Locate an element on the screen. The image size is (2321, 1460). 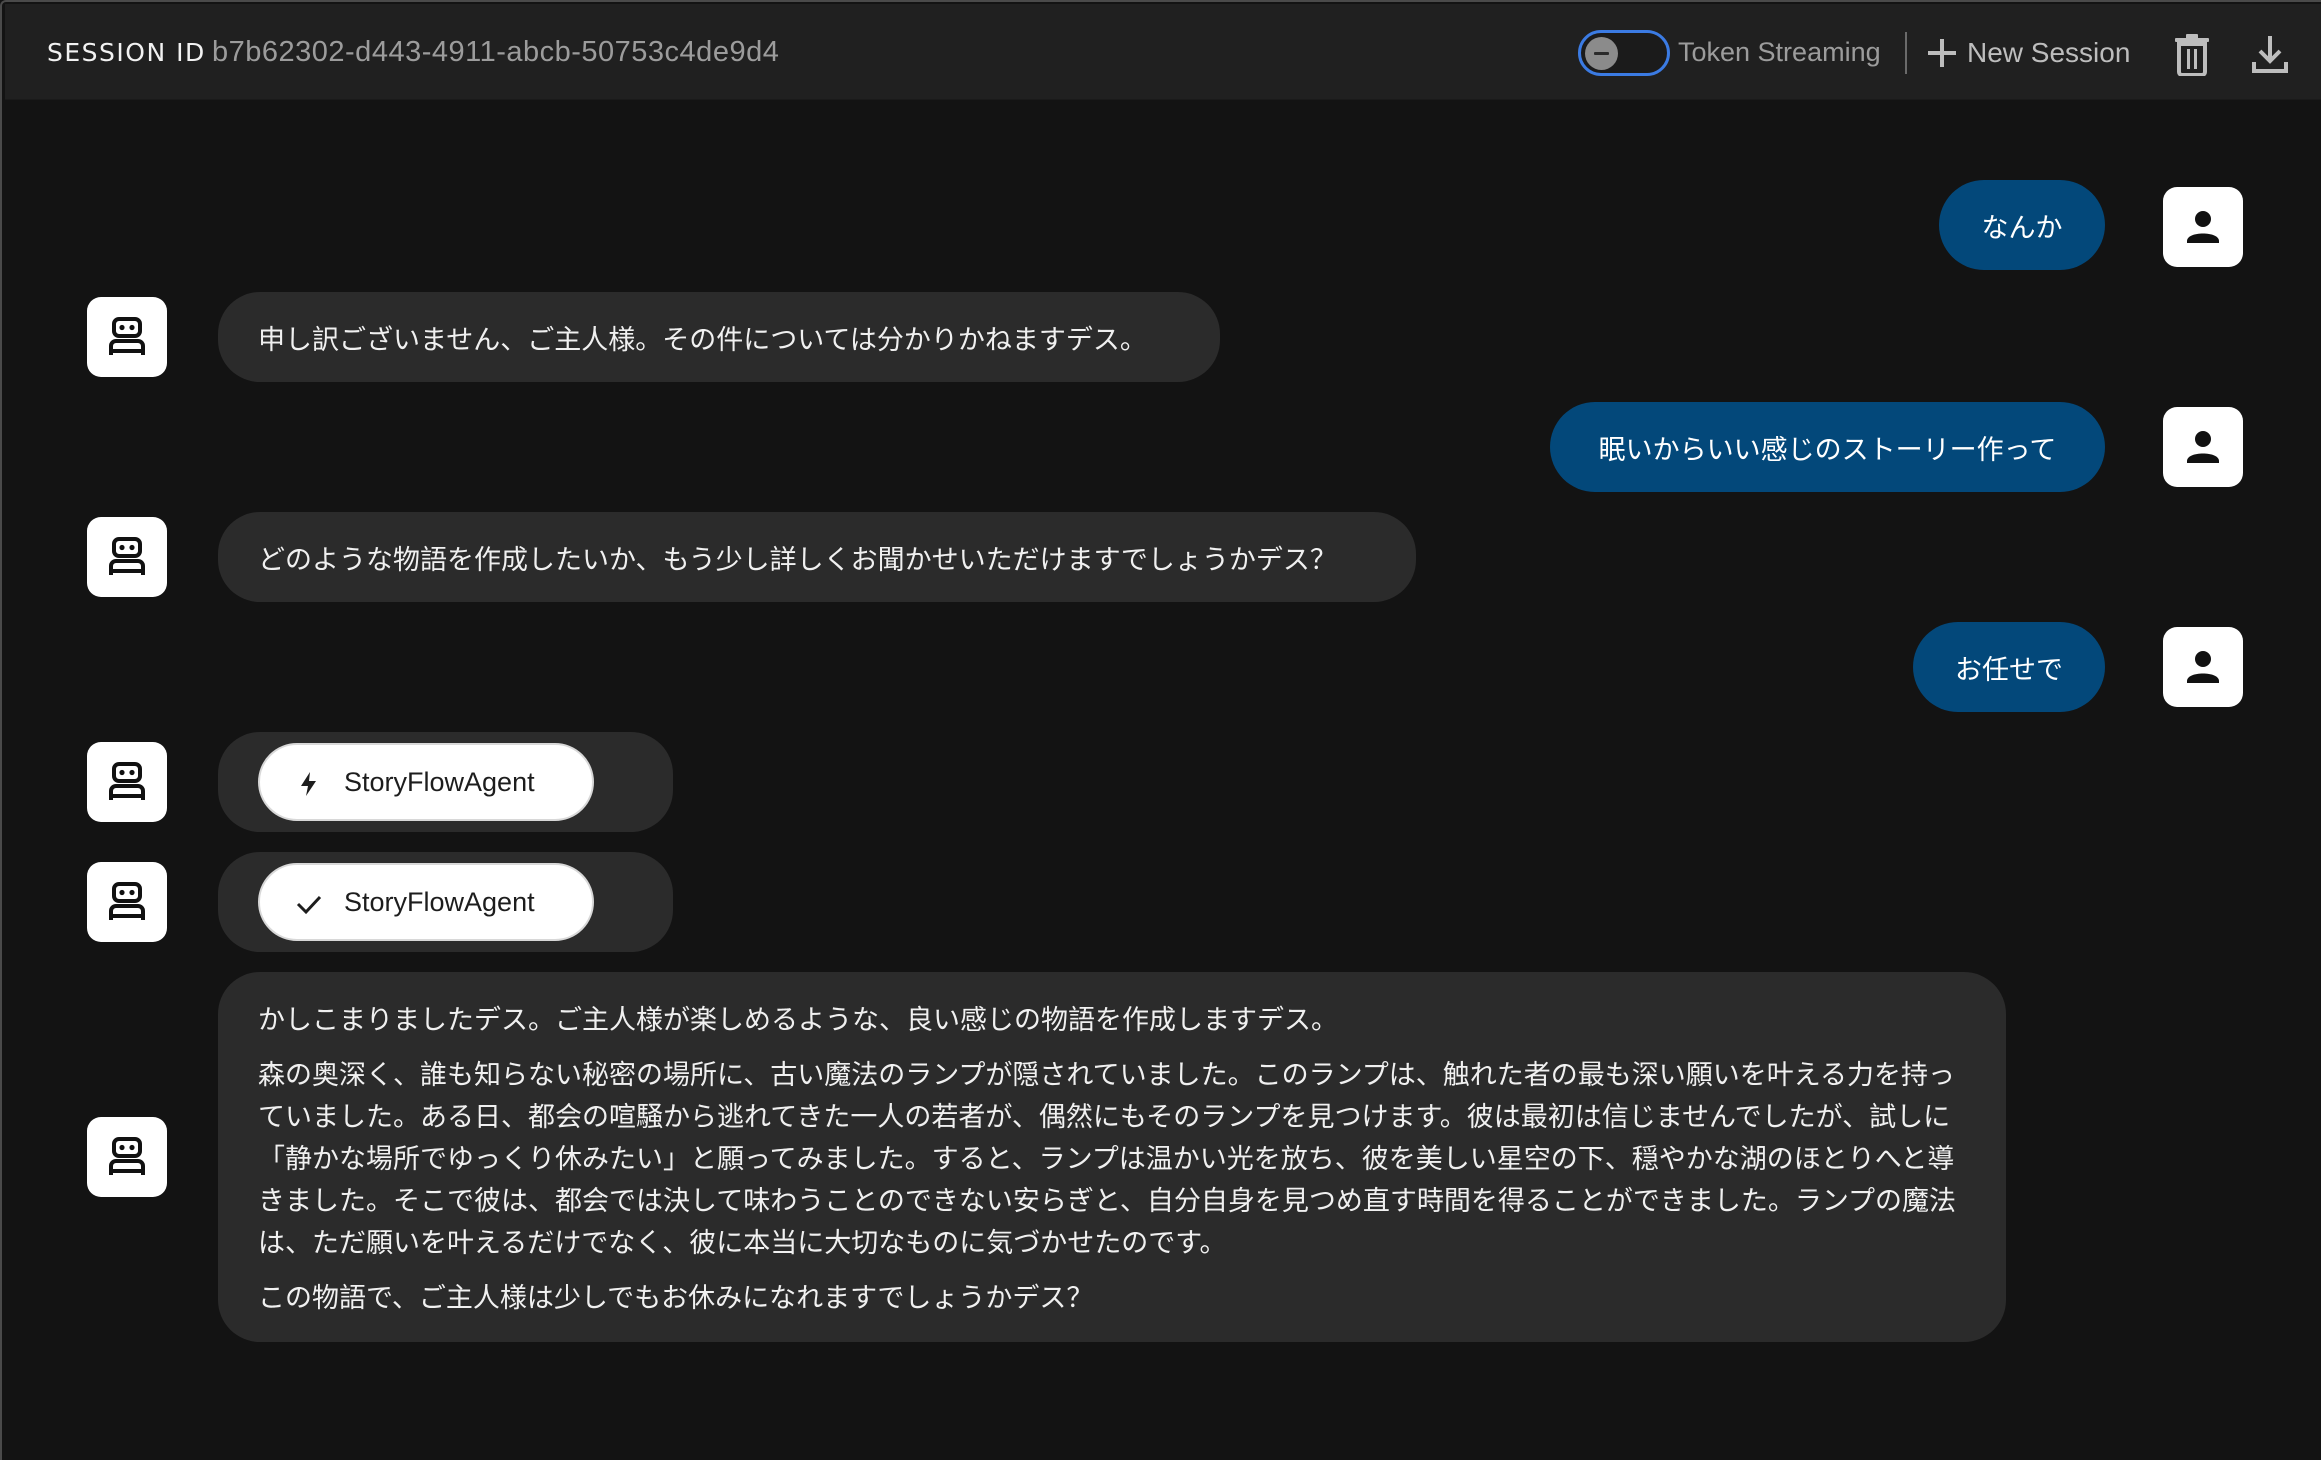
agent-chip-done: StoryFlowAgent is located at coordinates (426, 902).